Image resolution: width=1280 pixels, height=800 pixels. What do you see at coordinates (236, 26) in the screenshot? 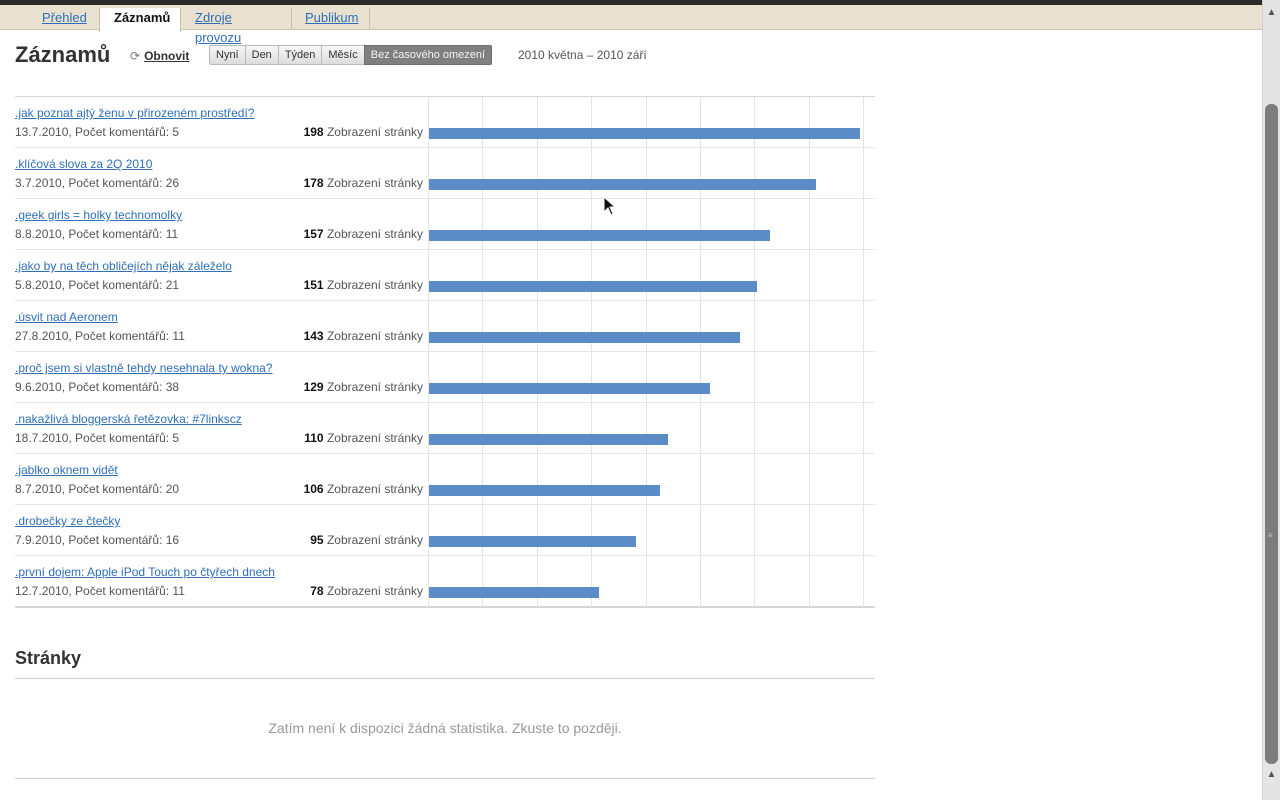
I see `tab-zdroje-provozu: Zdroje provozu` at bounding box center [236, 26].